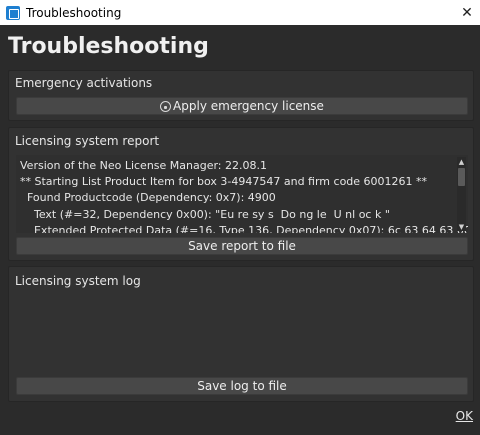 This screenshot has width=480, height=435. I want to click on scroll-up-icon: ▲, so click(461, 161).